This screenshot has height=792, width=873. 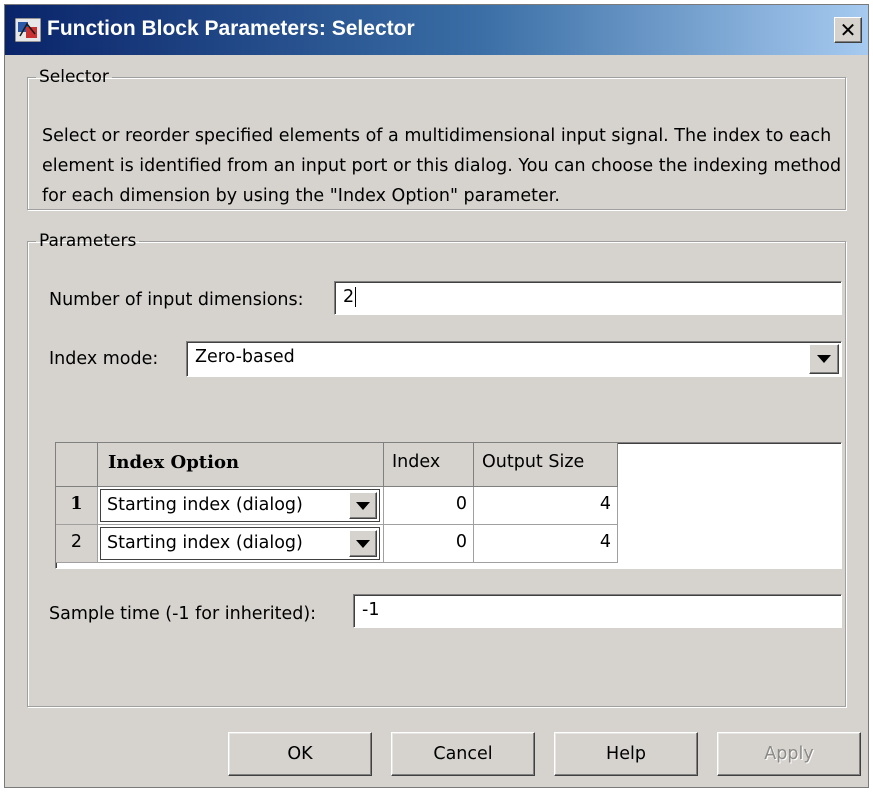 I want to click on parameters-group-legend: Parameters, so click(x=88, y=241).